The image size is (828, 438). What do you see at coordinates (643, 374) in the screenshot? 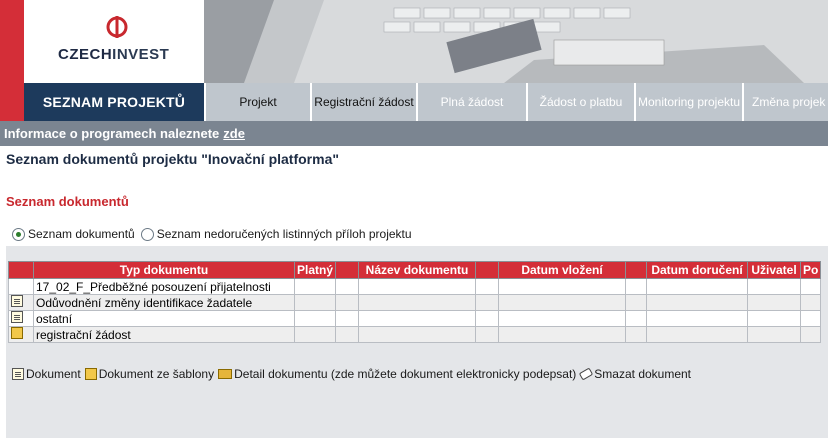
I see `legend-delete: Smazat dokument` at bounding box center [643, 374].